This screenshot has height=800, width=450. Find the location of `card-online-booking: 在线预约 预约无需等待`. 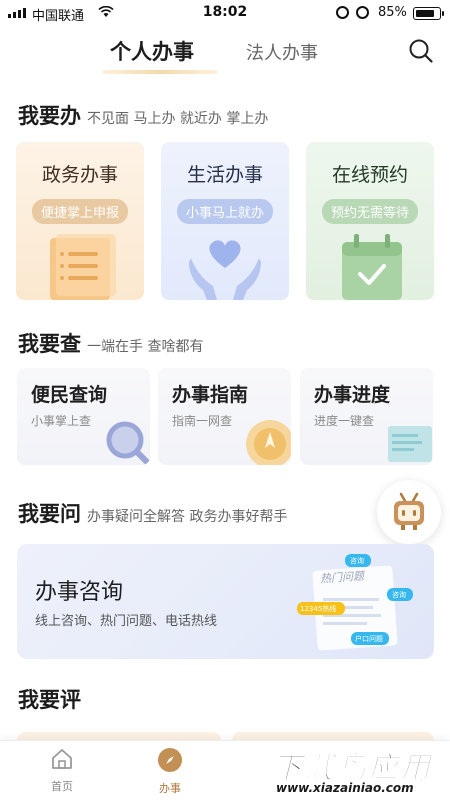

card-online-booking: 在线预约 预约无需等待 is located at coordinates (370, 221).